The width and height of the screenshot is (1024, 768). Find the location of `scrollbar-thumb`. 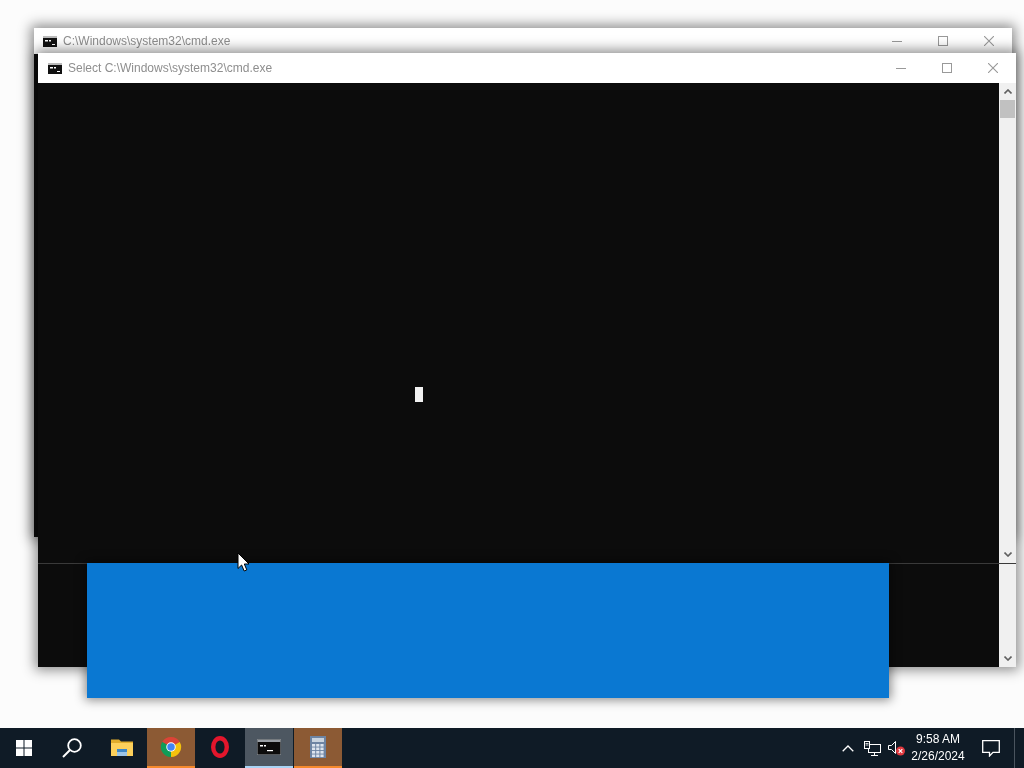

scrollbar-thumb is located at coordinates (1007, 109).